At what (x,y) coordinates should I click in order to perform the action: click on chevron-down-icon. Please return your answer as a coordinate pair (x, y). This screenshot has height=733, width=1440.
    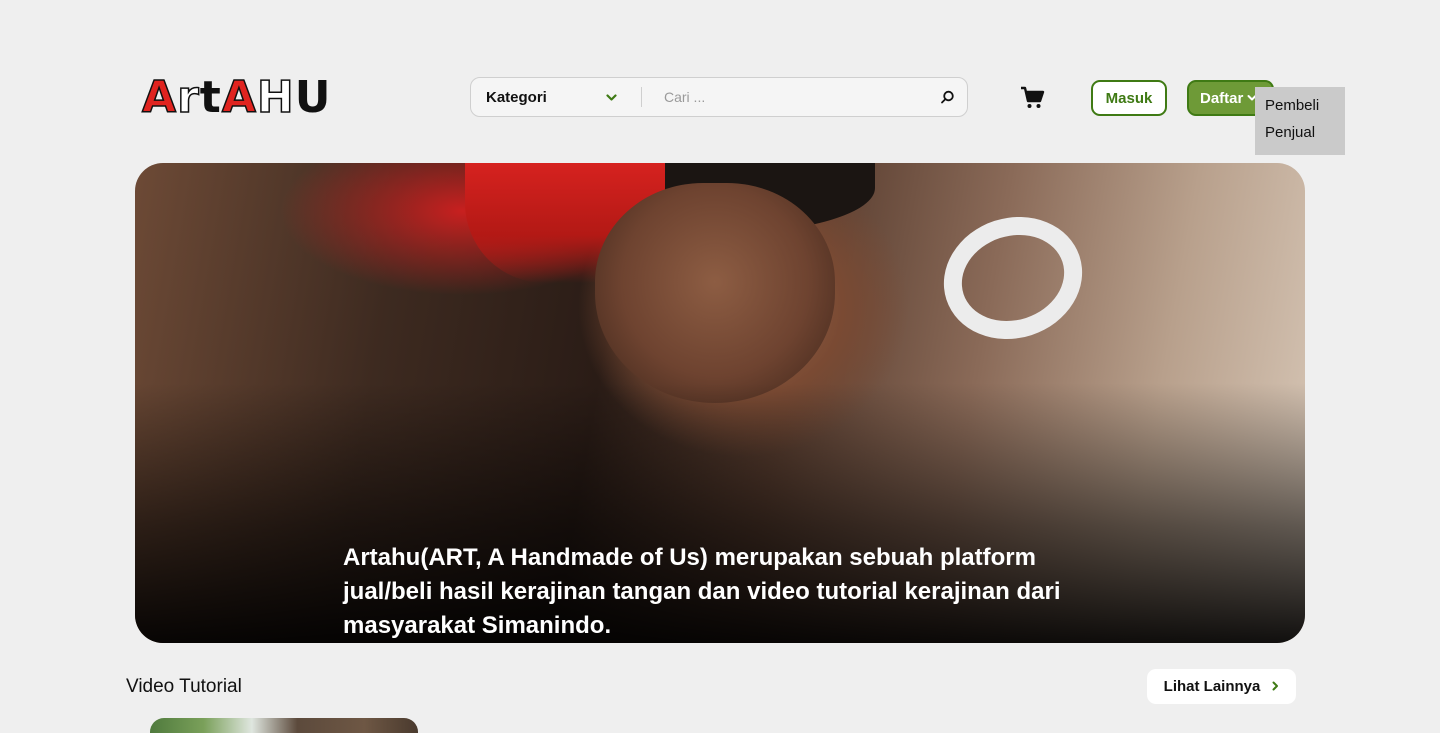
    Looking at the image, I should click on (611, 97).